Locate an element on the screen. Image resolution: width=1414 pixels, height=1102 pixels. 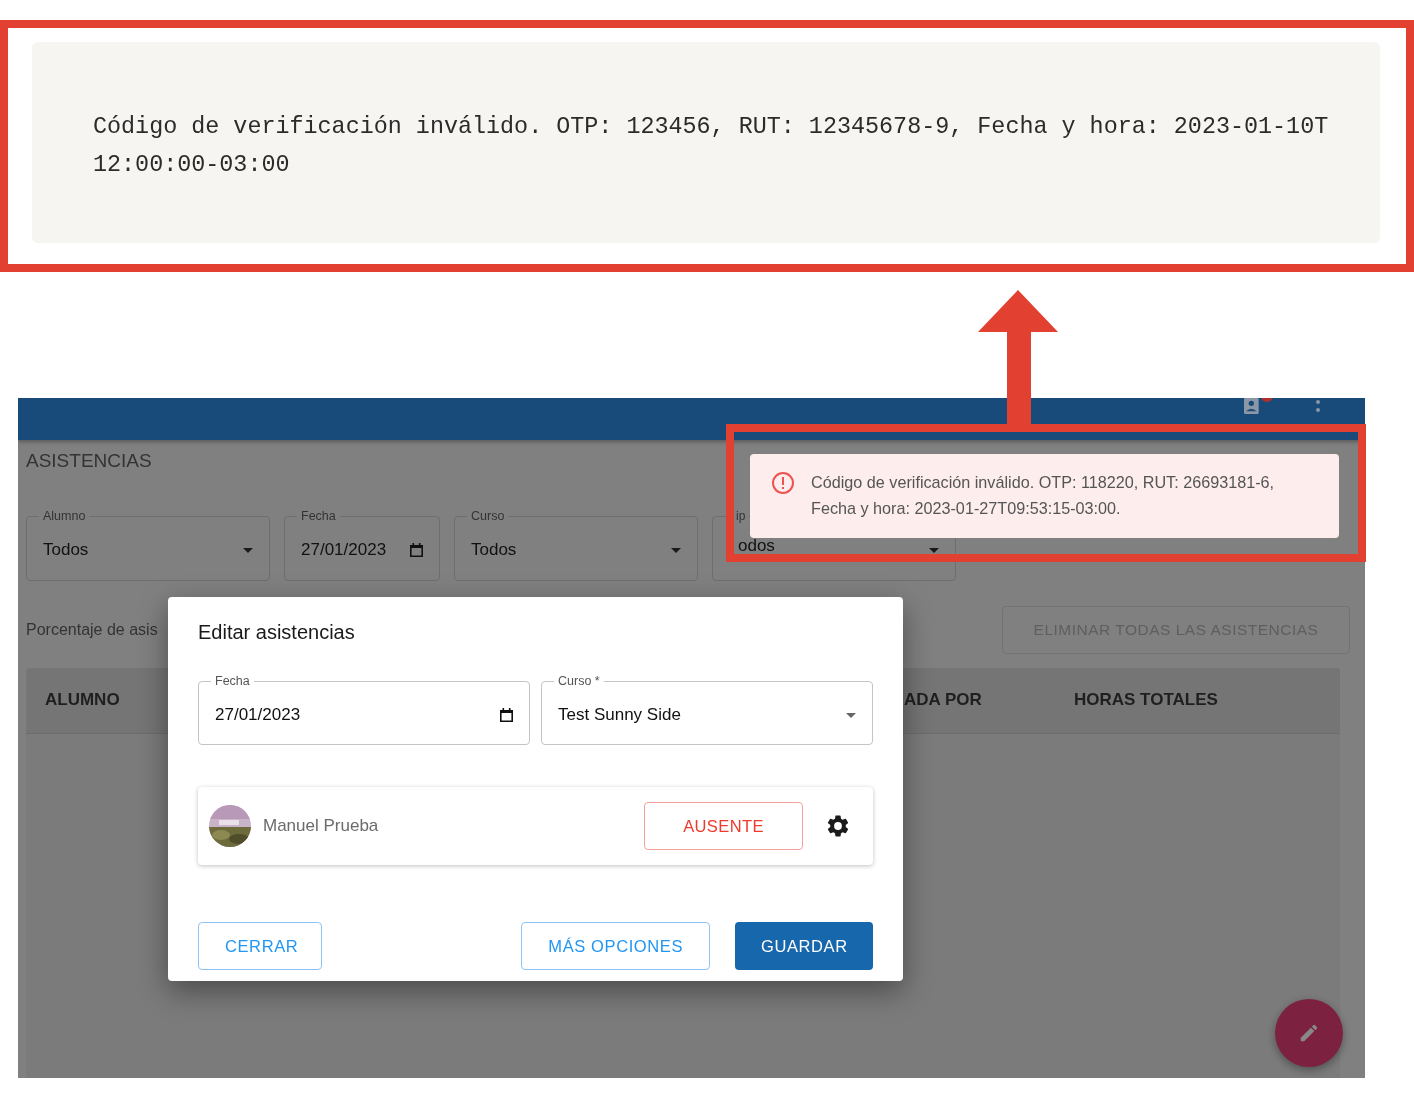
dialog-button: CERRAR is located at coordinates (260, 946).